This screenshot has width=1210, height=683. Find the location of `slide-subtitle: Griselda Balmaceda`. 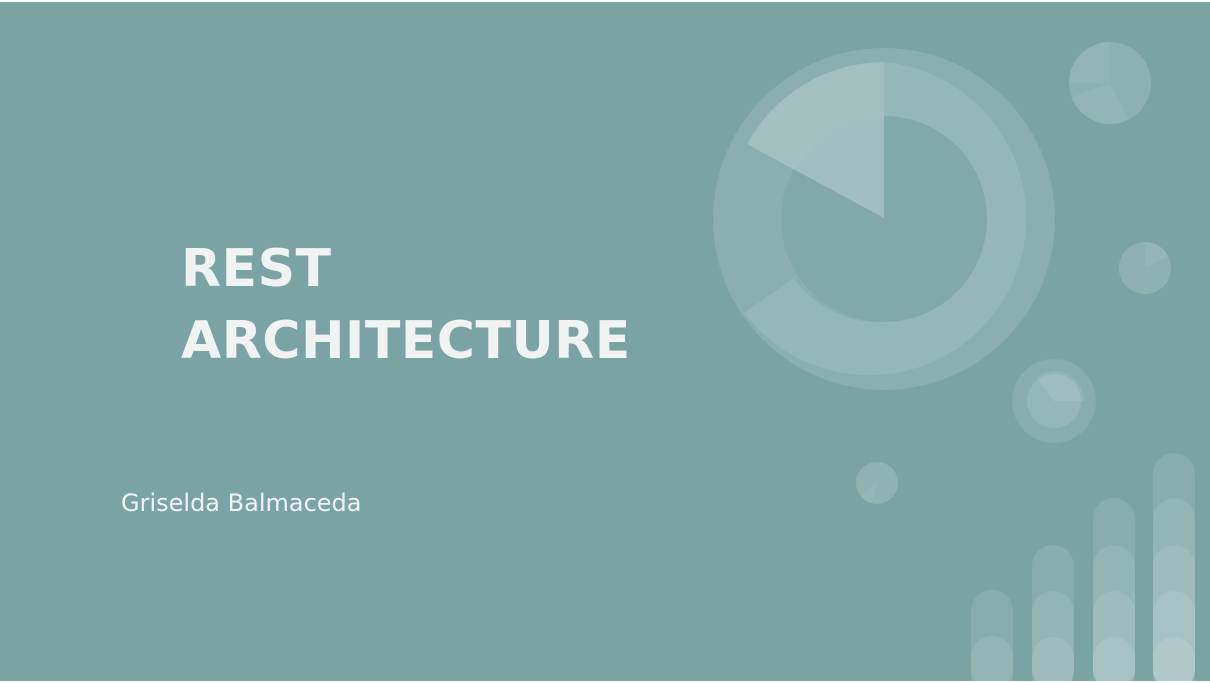

slide-subtitle: Griselda Balmaceda is located at coordinates (241, 503).